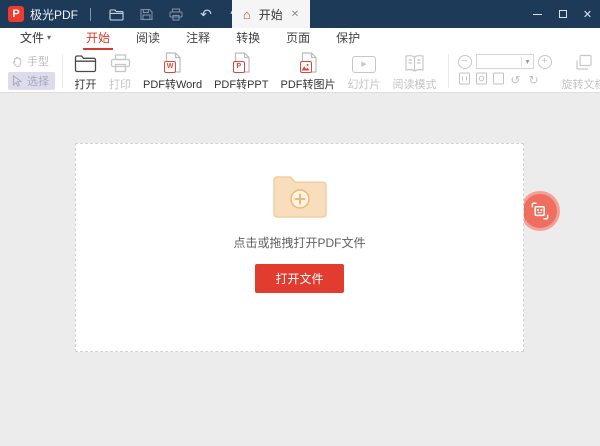  I want to click on window-minimize-button, so click(537, 14).